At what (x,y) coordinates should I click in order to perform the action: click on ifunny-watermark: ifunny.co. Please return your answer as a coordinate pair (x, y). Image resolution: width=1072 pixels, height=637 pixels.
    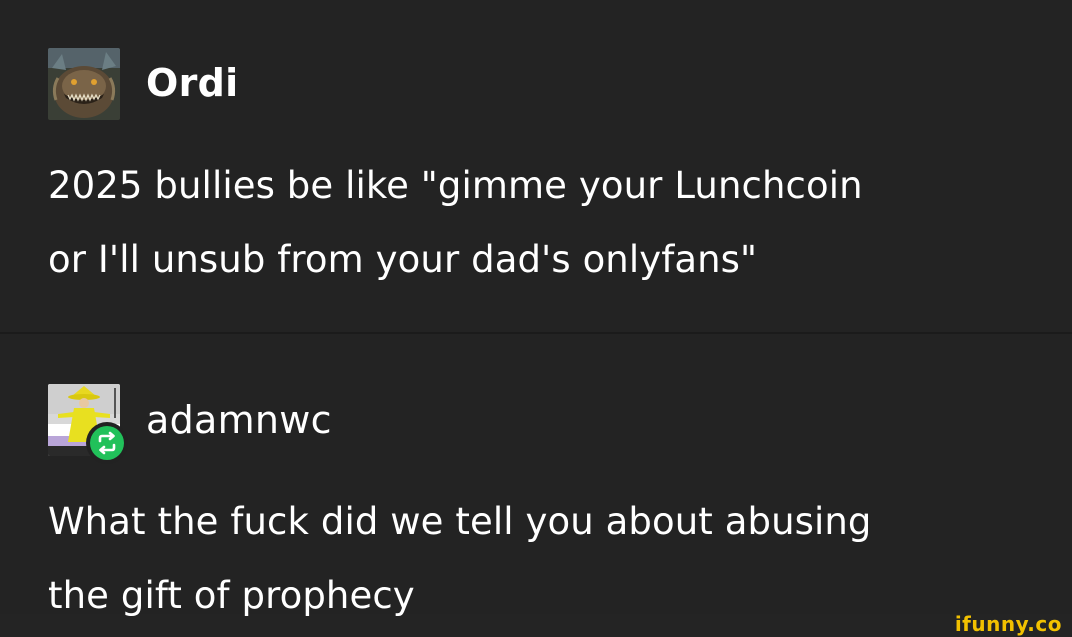
    Looking at the image, I should click on (1008, 624).